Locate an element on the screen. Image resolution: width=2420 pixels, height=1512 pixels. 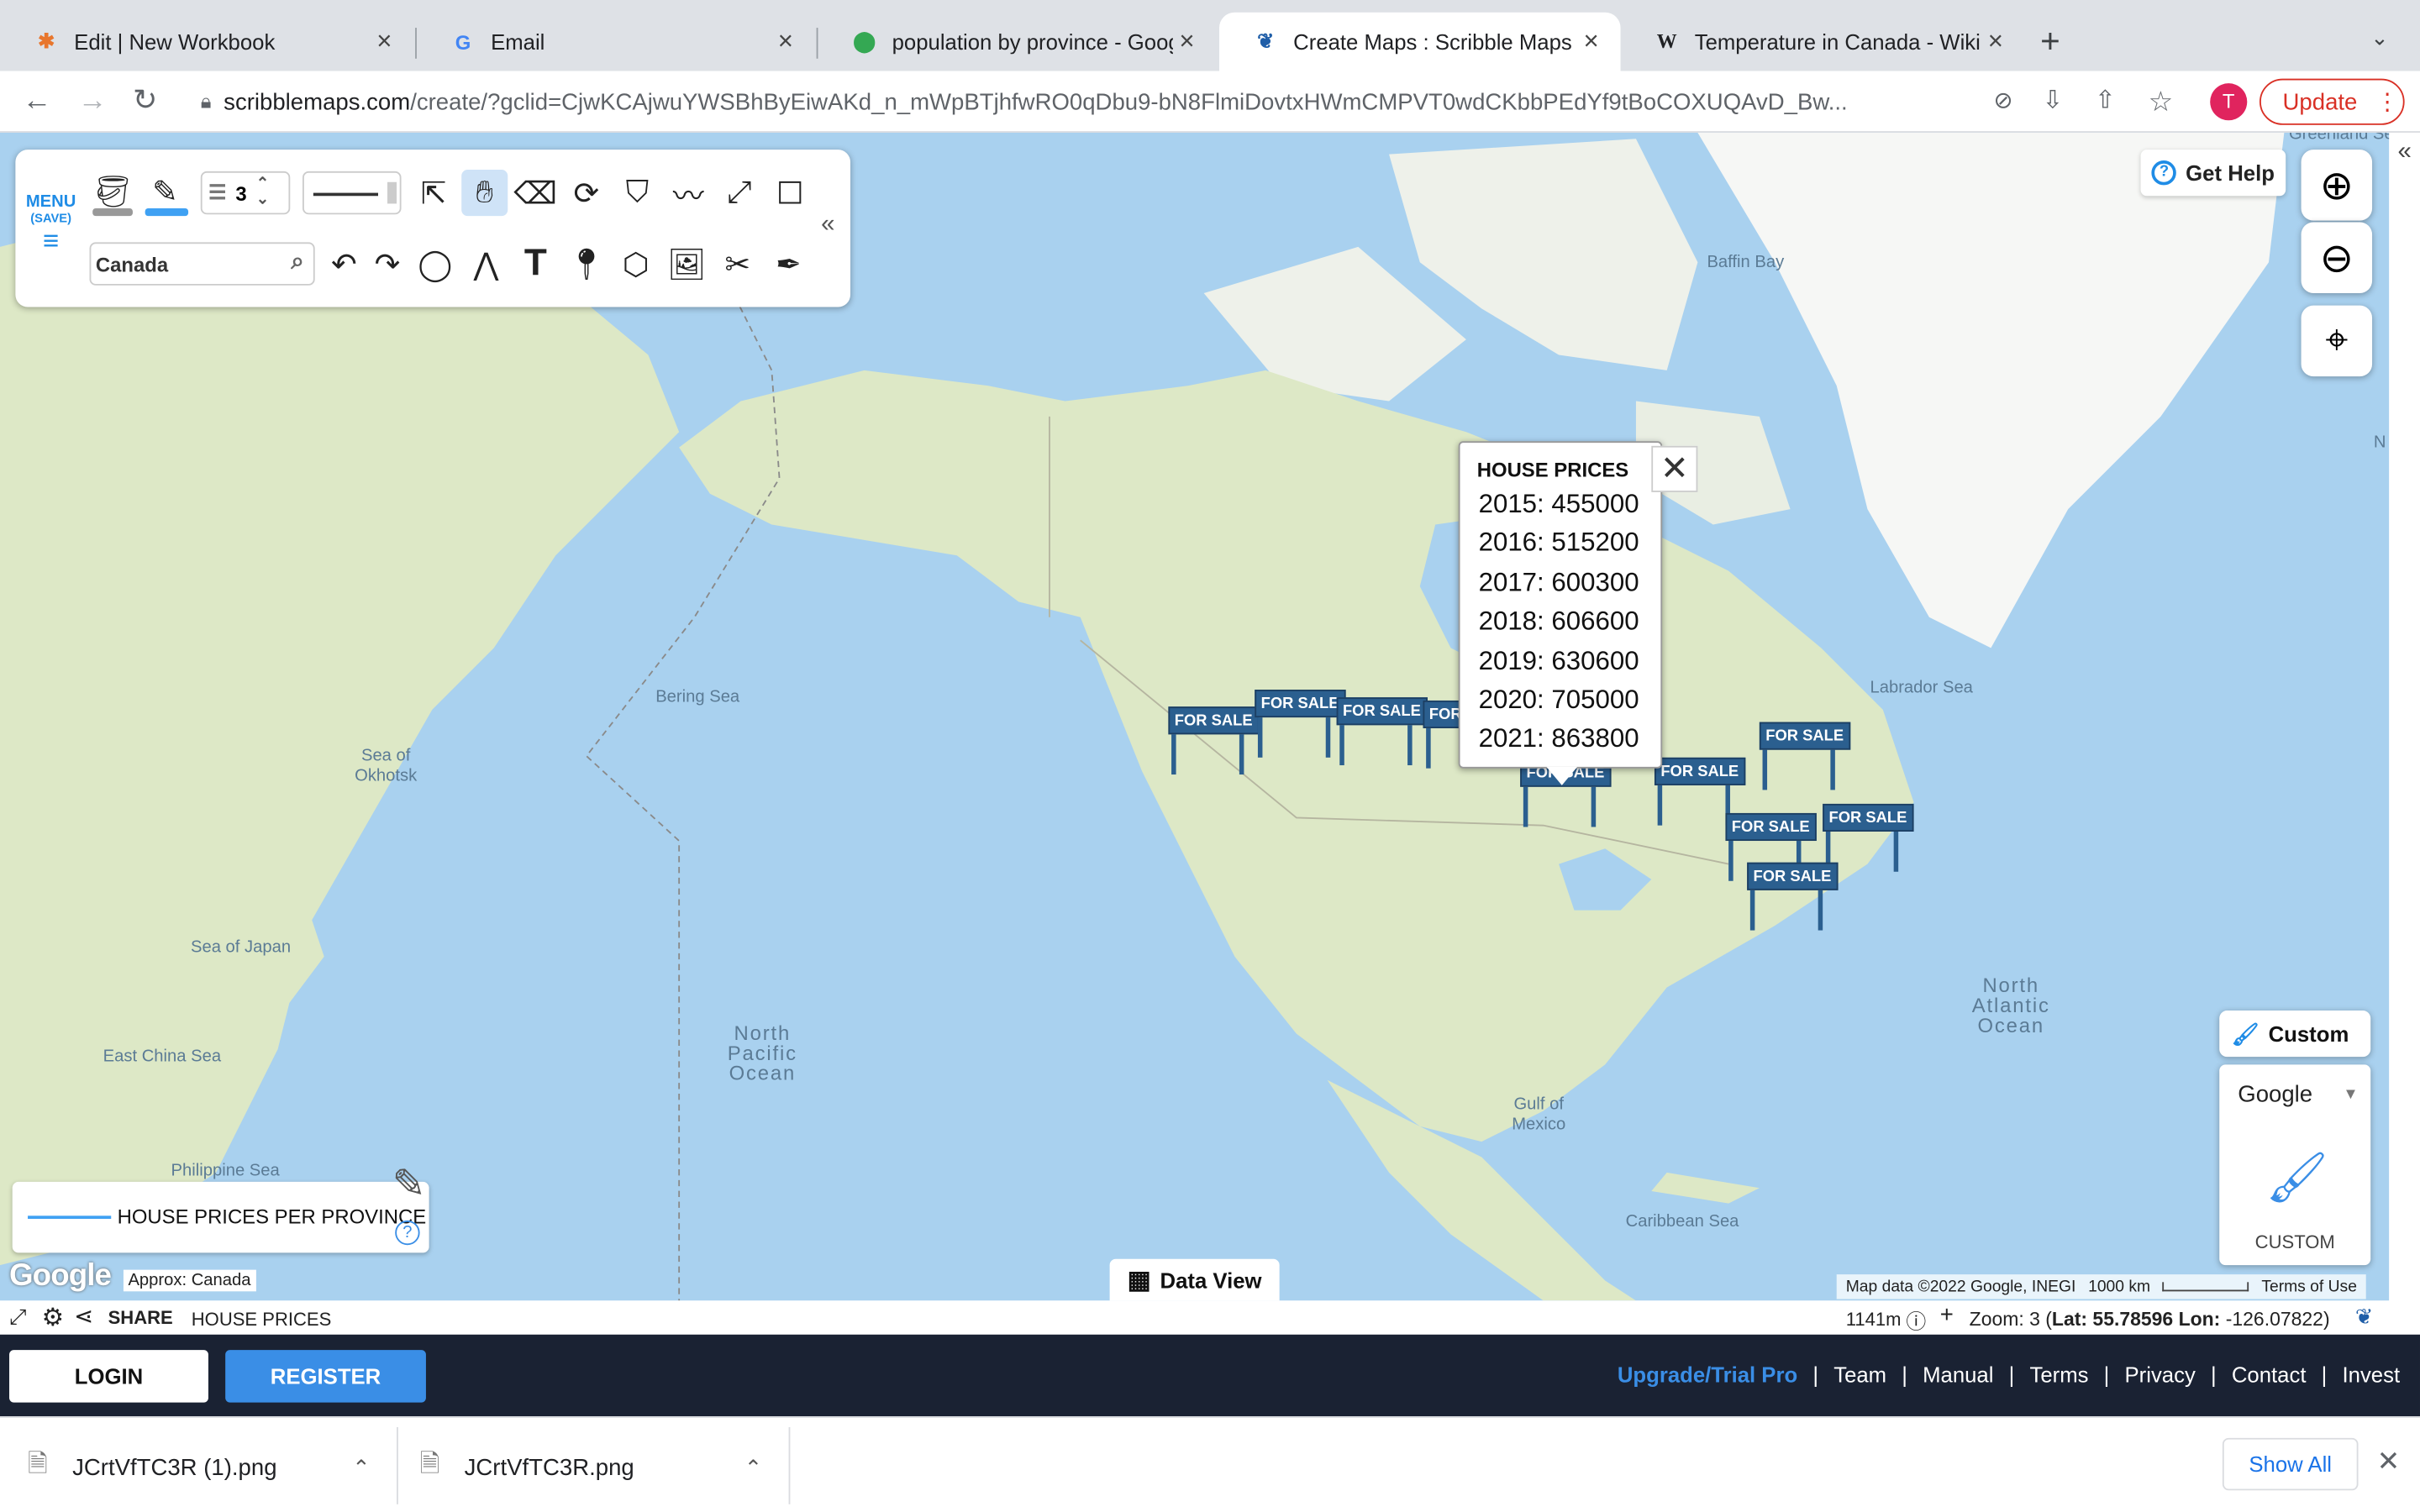
invest-link: Invest is located at coordinates (2371, 1374).